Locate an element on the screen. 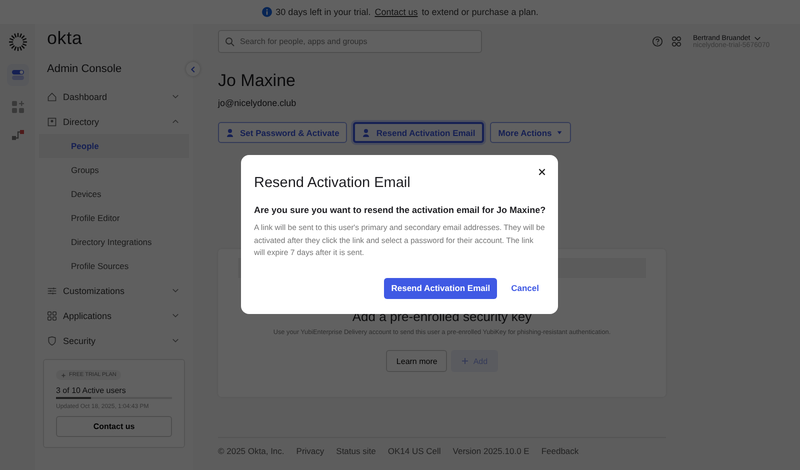  copyright: © 2025 Okta, Inc. is located at coordinates (251, 451).